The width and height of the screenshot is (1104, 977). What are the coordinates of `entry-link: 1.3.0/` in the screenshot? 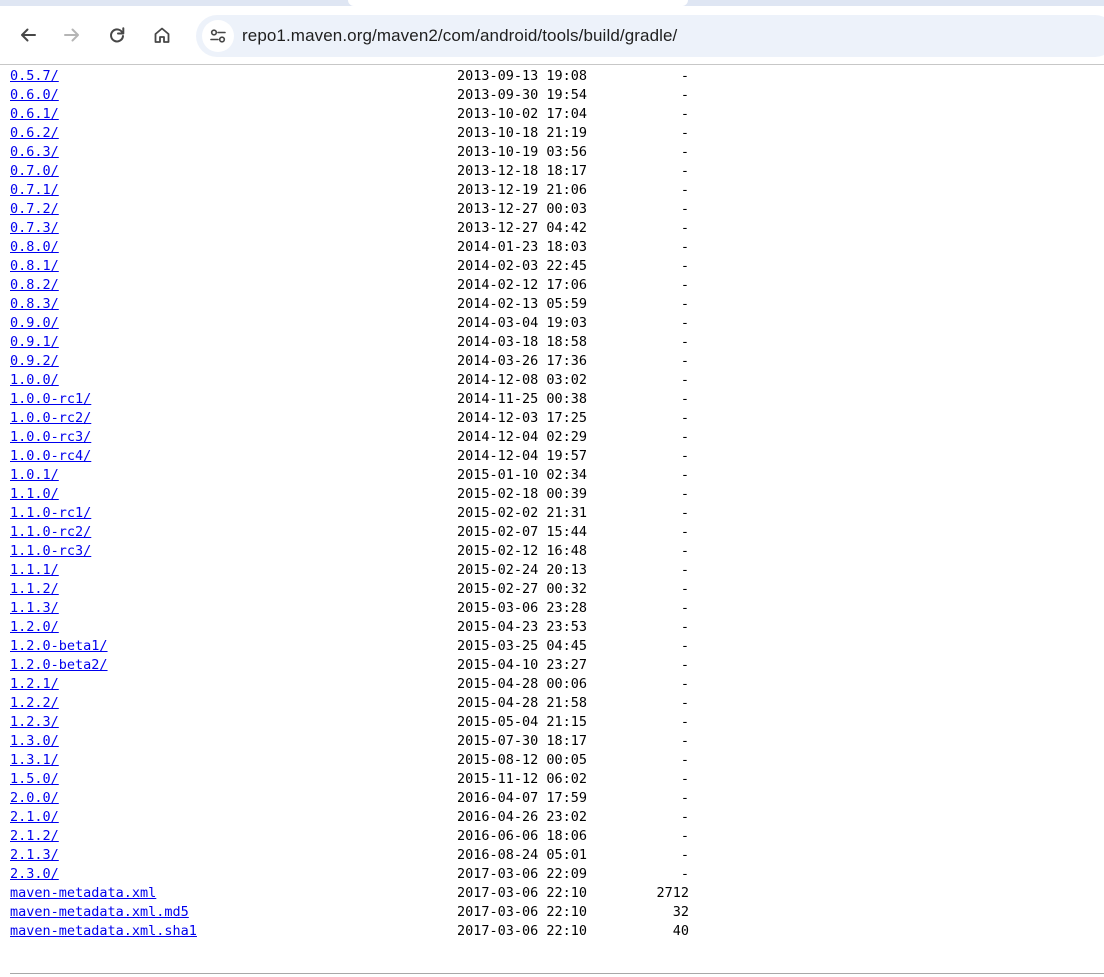 It's located at (34, 741).